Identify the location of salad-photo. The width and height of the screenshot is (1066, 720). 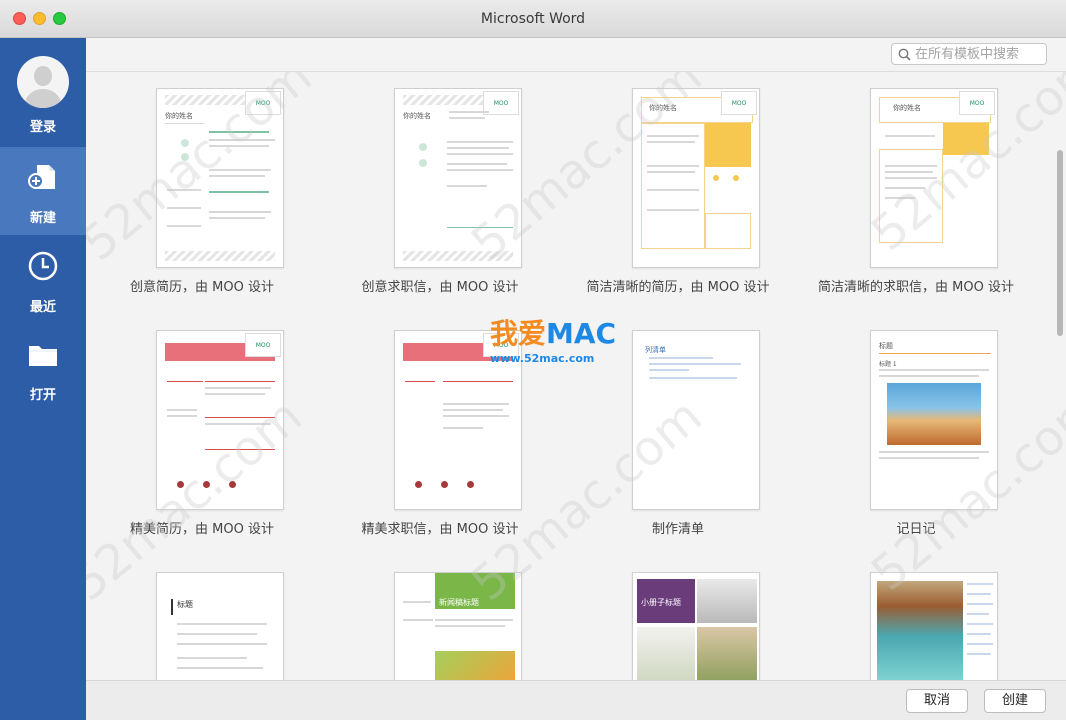
(727, 653).